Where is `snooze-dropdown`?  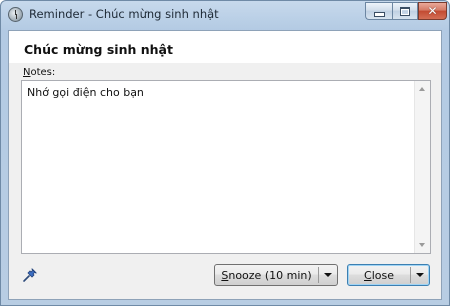 snooze-dropdown is located at coordinates (328, 275).